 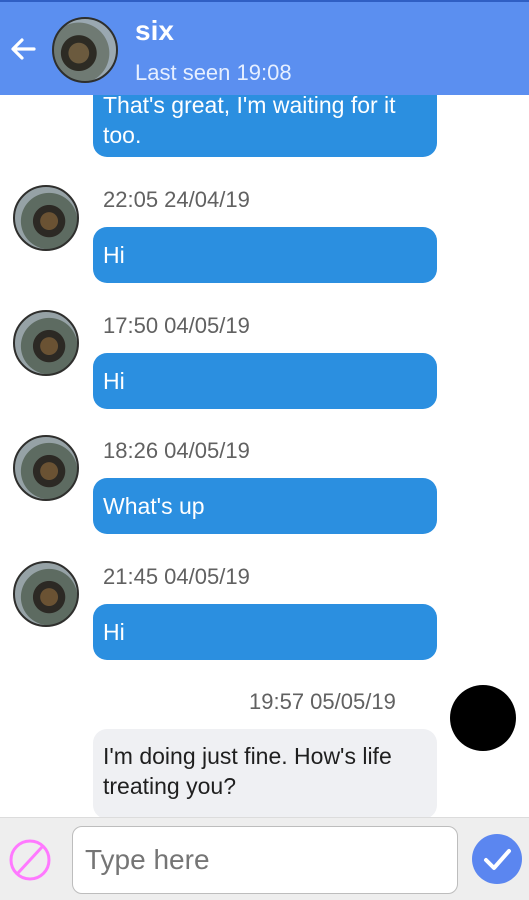 I want to click on check-icon, so click(x=497, y=859).